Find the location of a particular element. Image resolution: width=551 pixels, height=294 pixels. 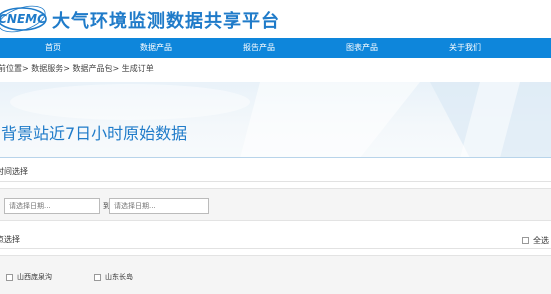

station-checkbox-shanxi-pangquangou: 山西庞泉沟 is located at coordinates (29, 277).